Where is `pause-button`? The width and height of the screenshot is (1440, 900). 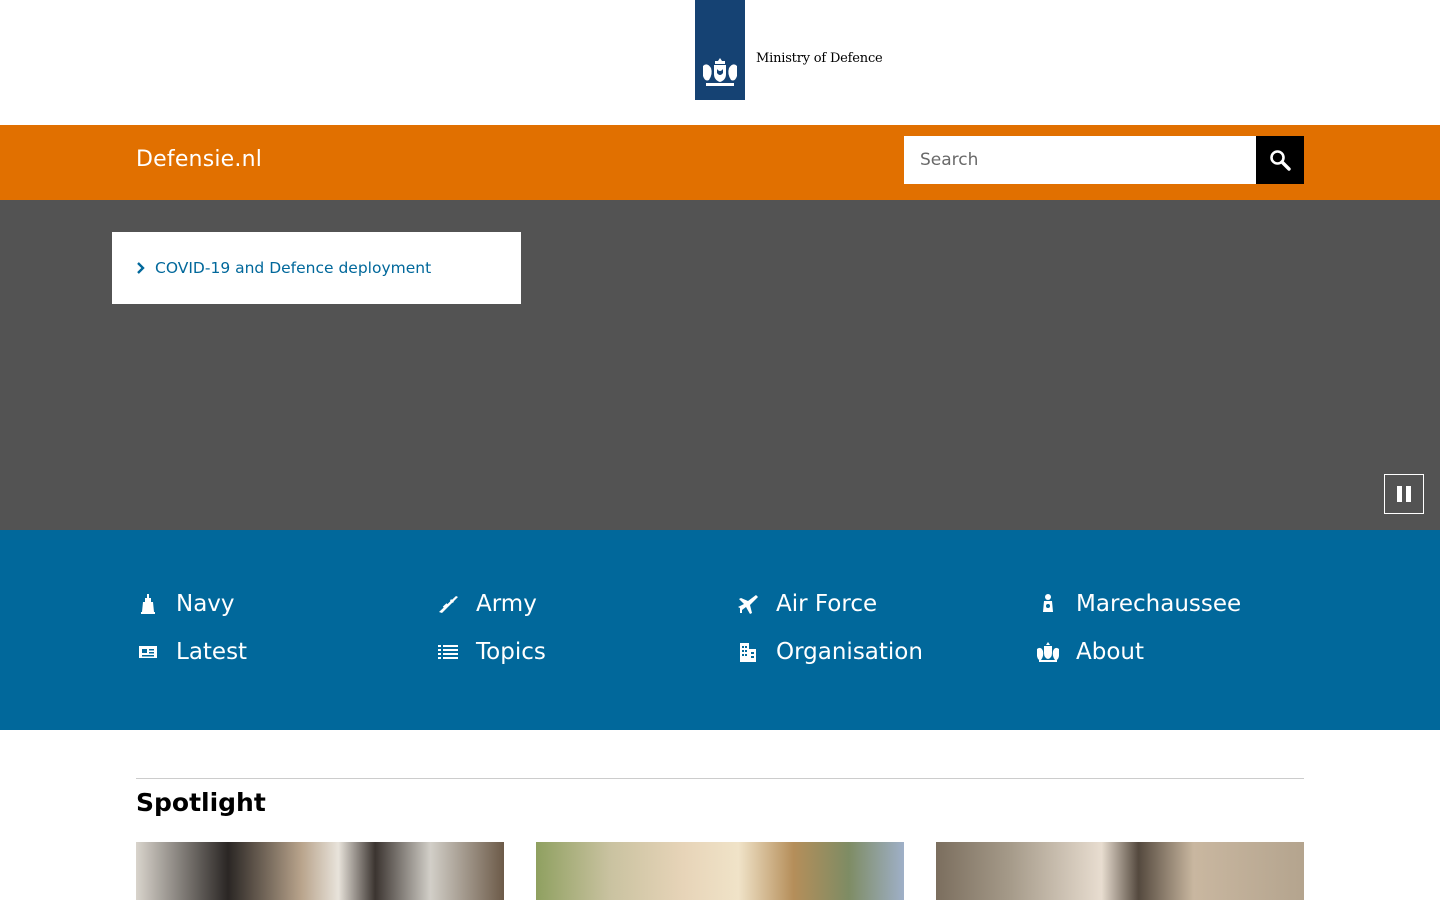
pause-button is located at coordinates (1404, 494).